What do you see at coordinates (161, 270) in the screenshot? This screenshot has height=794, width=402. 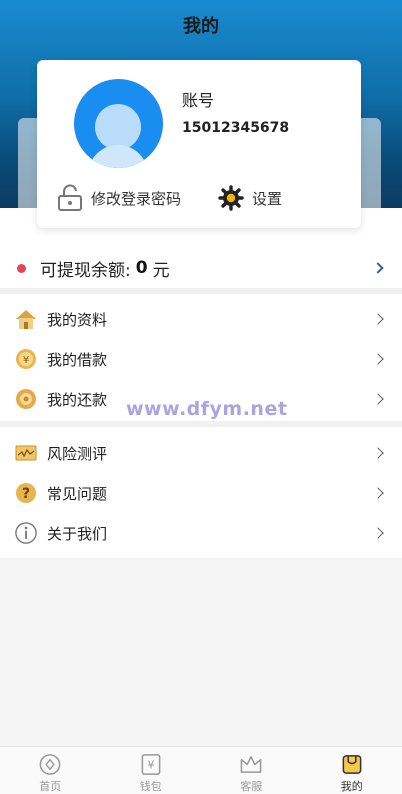 I see `balance-unit: 元` at bounding box center [161, 270].